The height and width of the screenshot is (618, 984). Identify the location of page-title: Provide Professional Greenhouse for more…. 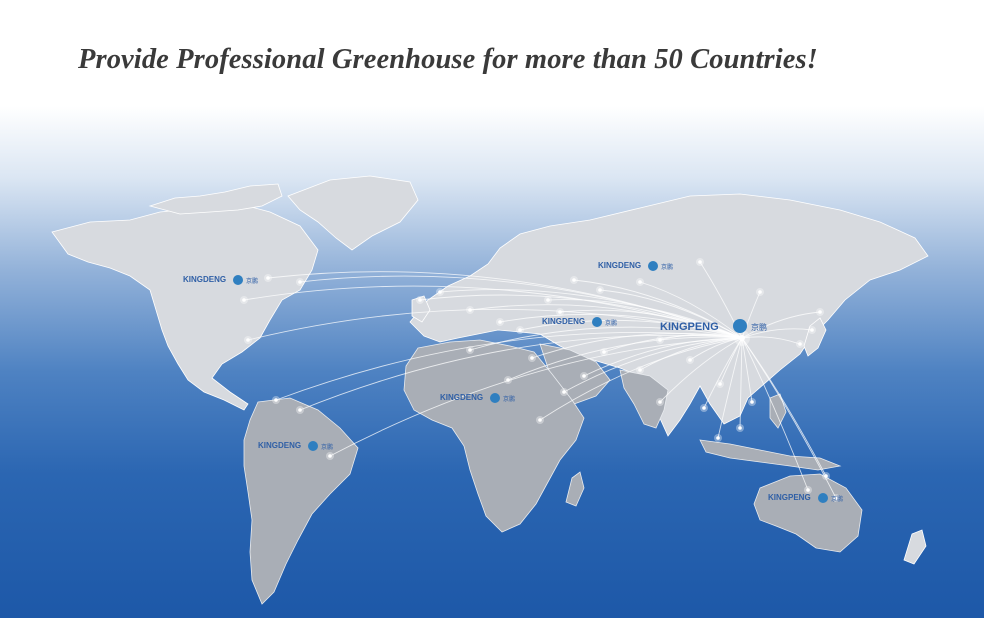
(448, 59).